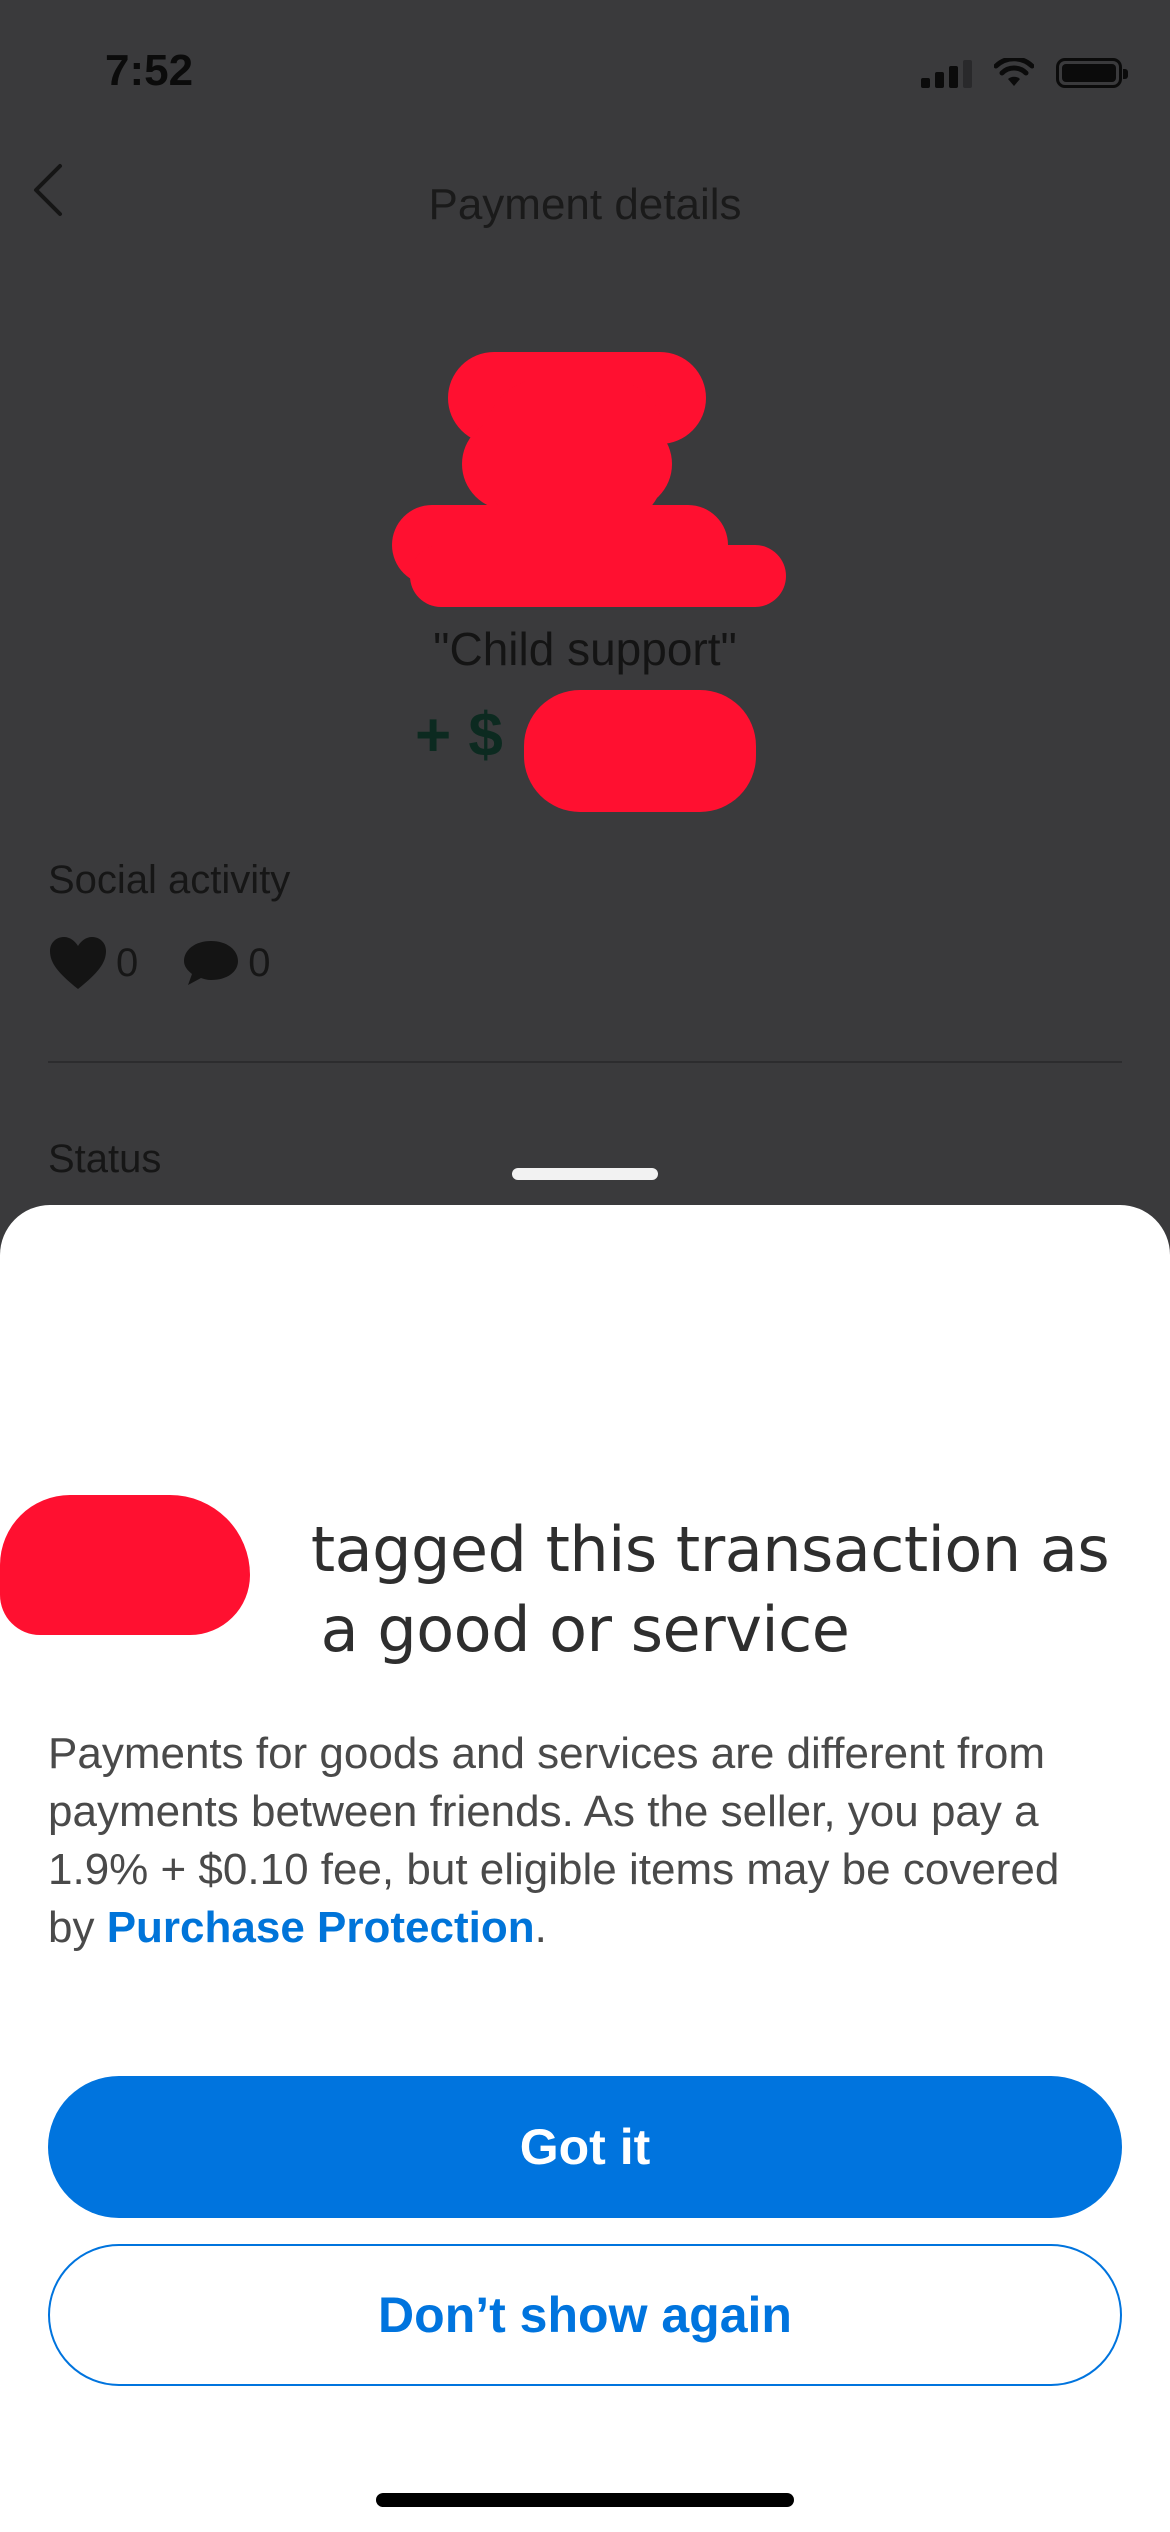 The image size is (1170, 2532). What do you see at coordinates (127, 962) in the screenshot?
I see `like-count: 0` at bounding box center [127, 962].